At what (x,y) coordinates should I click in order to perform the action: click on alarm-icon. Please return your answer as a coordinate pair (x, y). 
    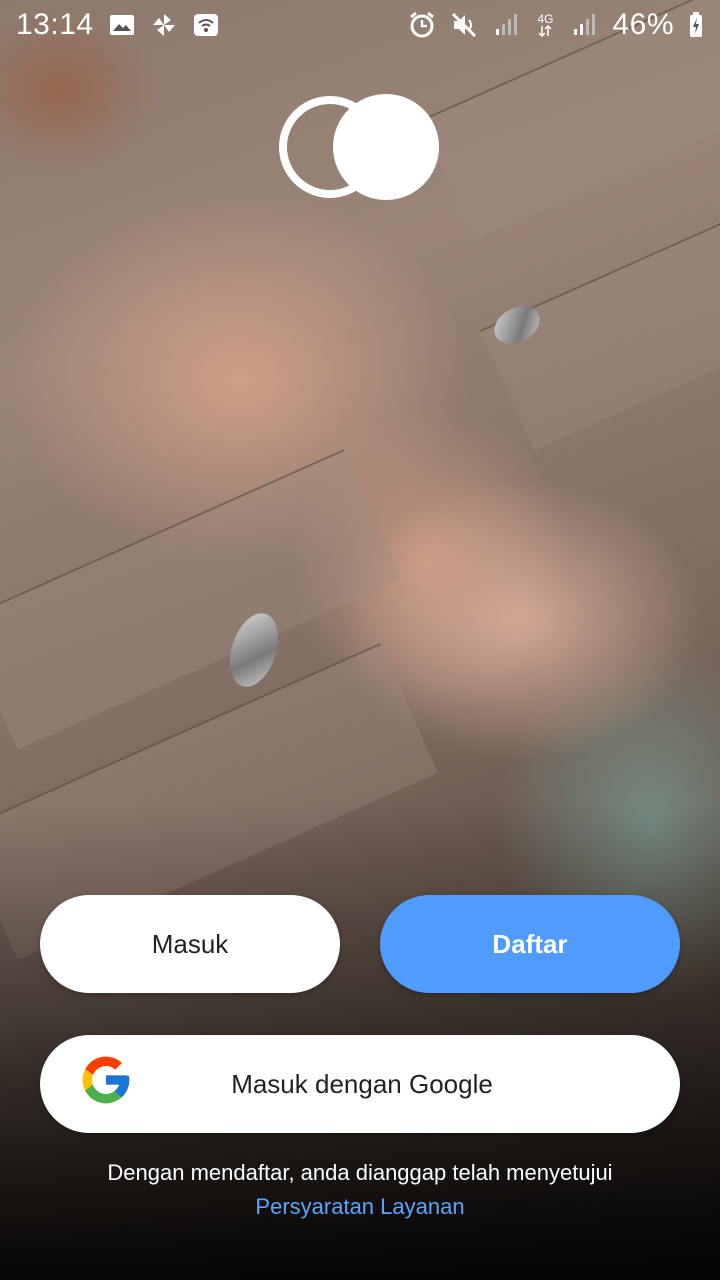
    Looking at the image, I should click on (422, 25).